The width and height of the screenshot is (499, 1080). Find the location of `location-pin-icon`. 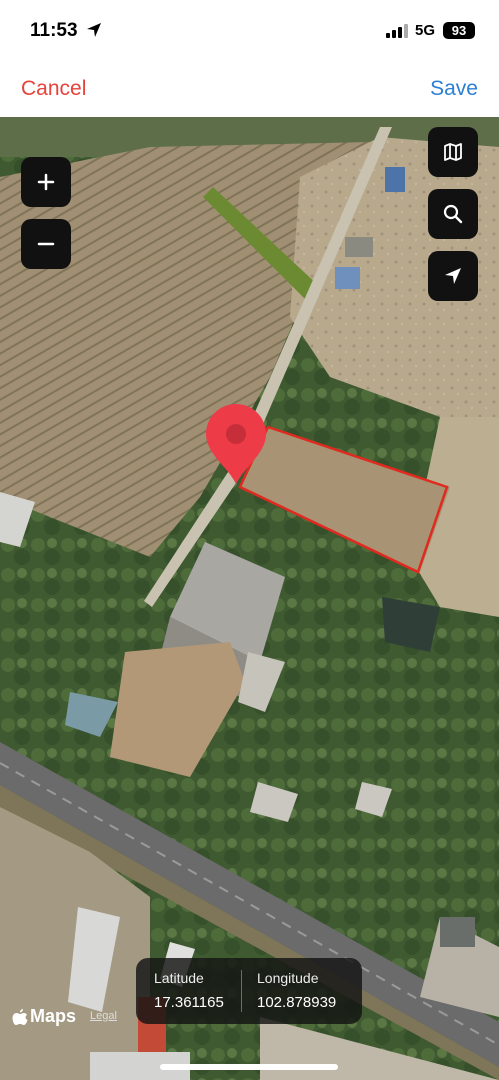

location-pin-icon is located at coordinates (236, 445).